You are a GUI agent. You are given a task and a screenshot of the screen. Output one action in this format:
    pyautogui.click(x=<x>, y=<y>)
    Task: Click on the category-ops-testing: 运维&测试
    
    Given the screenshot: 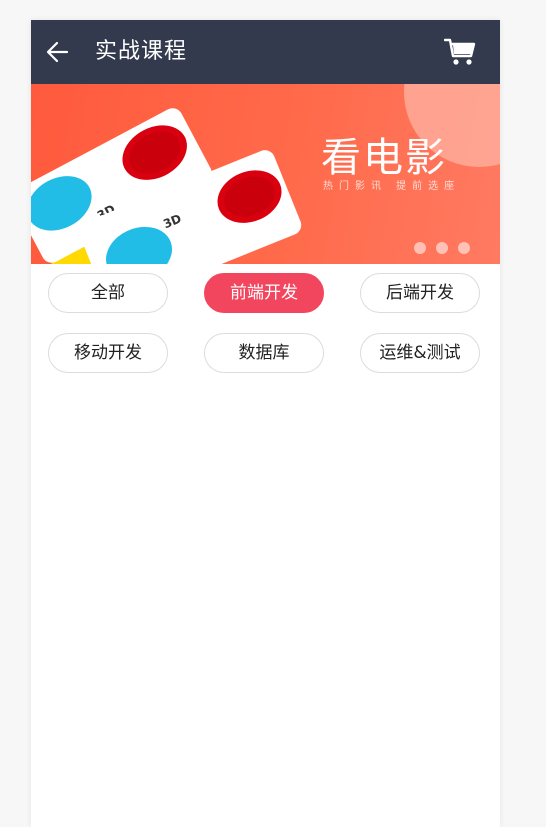 What is the action you would take?
    pyautogui.click(x=420, y=353)
    